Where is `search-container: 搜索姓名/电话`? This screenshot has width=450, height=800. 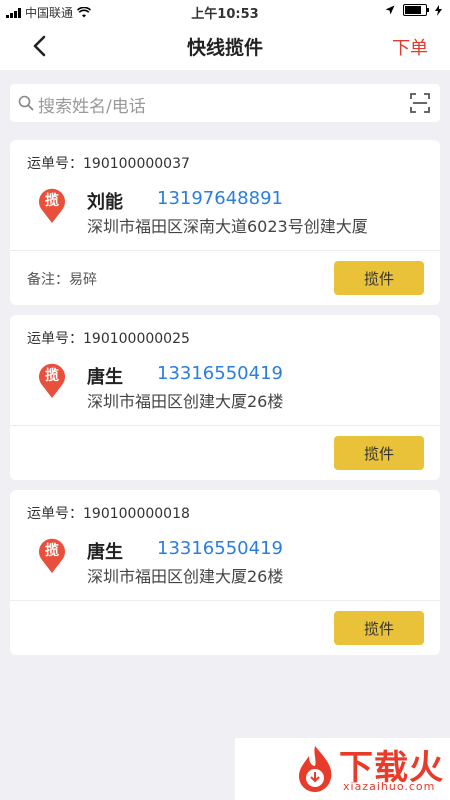 search-container: 搜索姓名/电话 is located at coordinates (225, 96).